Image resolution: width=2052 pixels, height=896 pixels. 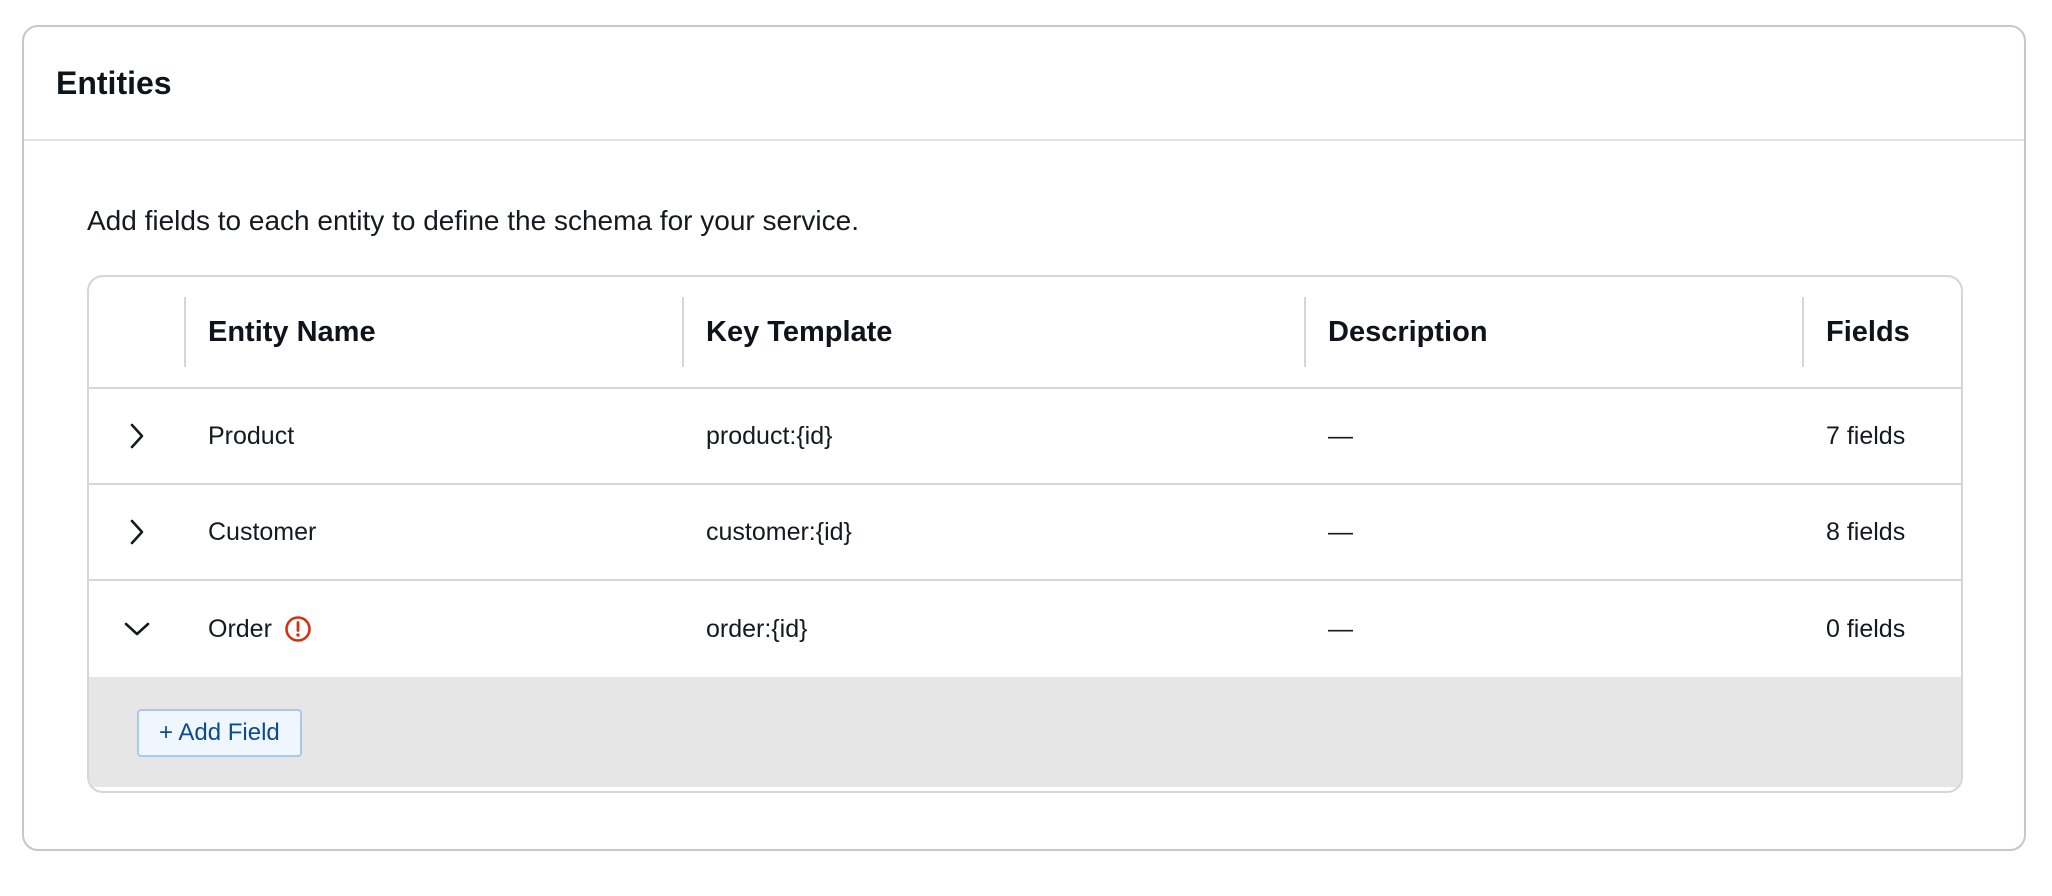 What do you see at coordinates (219, 733) in the screenshot?
I see `add-field-button: + Add Field` at bounding box center [219, 733].